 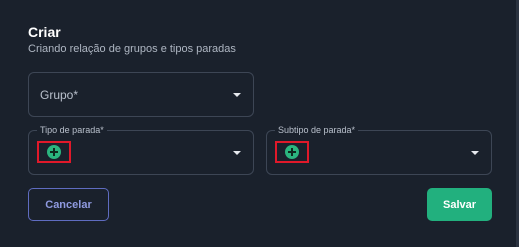 What do you see at coordinates (59, 95) in the screenshot?
I see `grupo-placeholder: Grupo*` at bounding box center [59, 95].